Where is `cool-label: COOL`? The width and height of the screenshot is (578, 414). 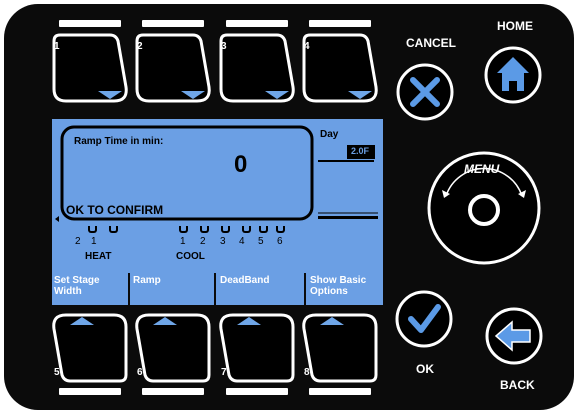 cool-label: COOL is located at coordinates (190, 256).